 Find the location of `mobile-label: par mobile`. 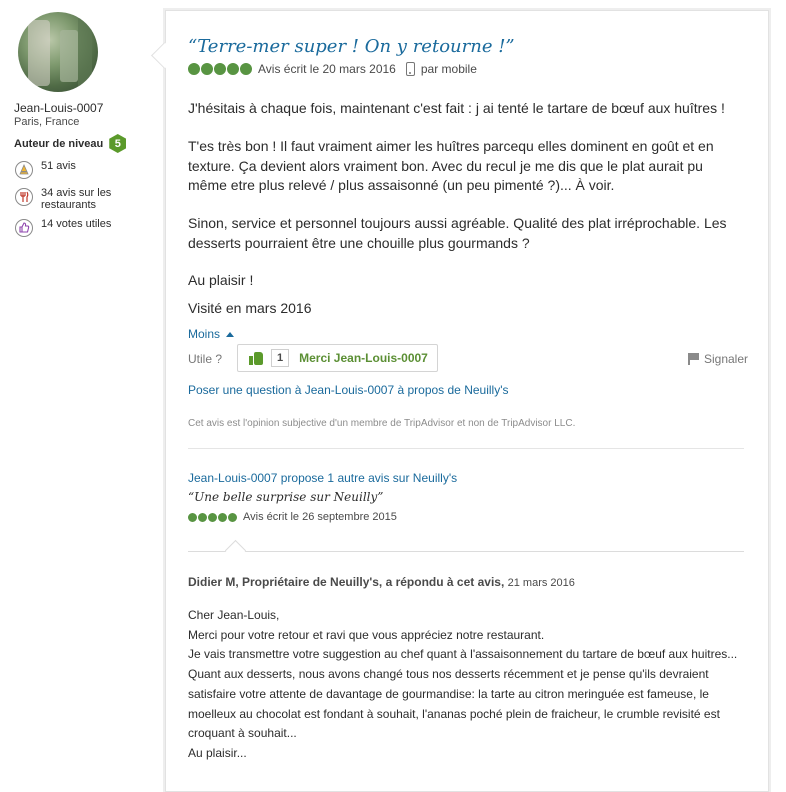

mobile-label: par mobile is located at coordinates (448, 69).